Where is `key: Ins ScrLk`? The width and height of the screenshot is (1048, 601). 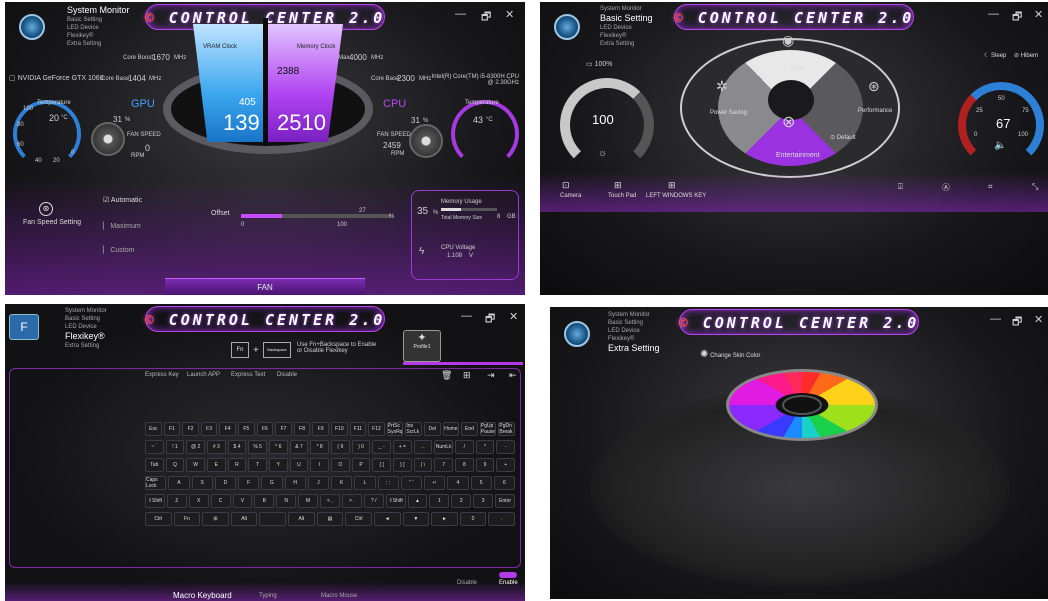 key: Ins ScrLk is located at coordinates (413, 429).